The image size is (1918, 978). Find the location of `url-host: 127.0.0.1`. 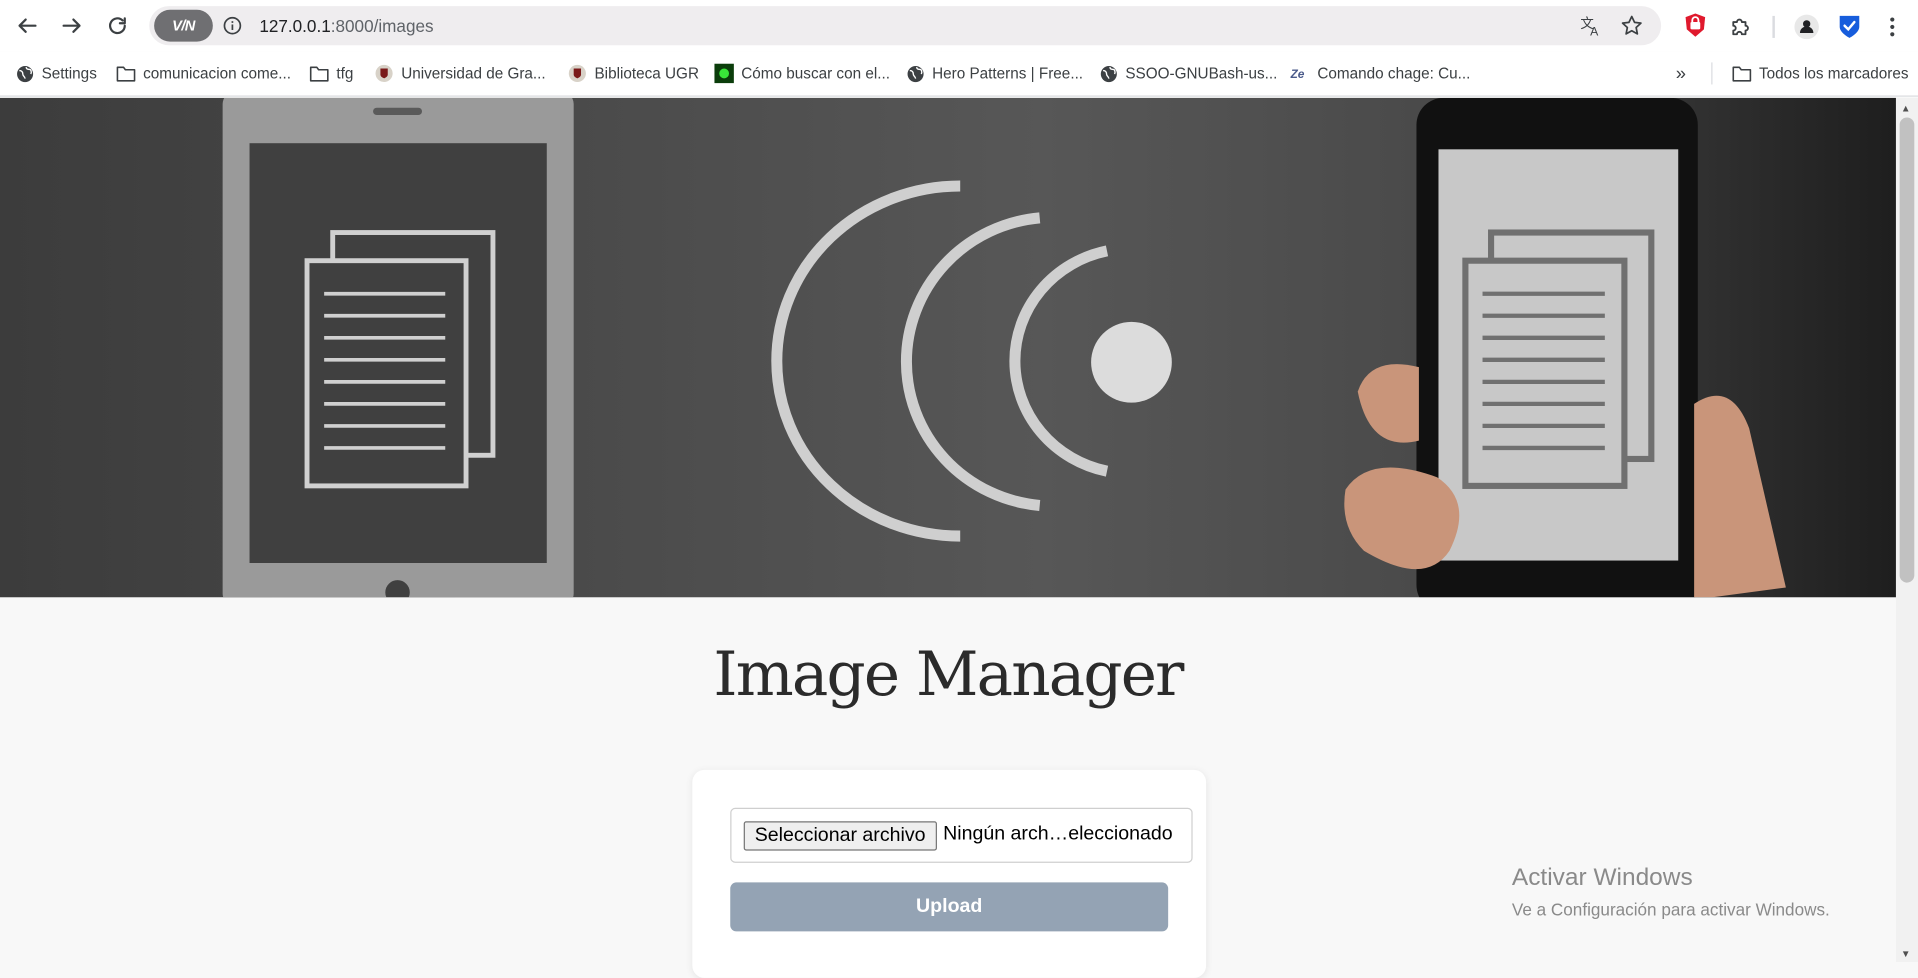

url-host: 127.0.0.1 is located at coordinates (295, 25).